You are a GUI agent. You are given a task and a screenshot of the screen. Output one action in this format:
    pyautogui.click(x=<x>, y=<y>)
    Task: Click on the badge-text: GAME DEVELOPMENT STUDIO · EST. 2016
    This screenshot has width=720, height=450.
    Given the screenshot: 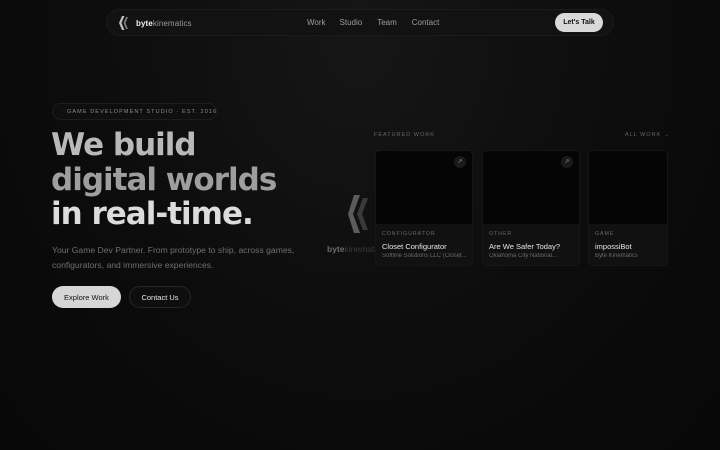 What is the action you would take?
    pyautogui.click(x=142, y=111)
    